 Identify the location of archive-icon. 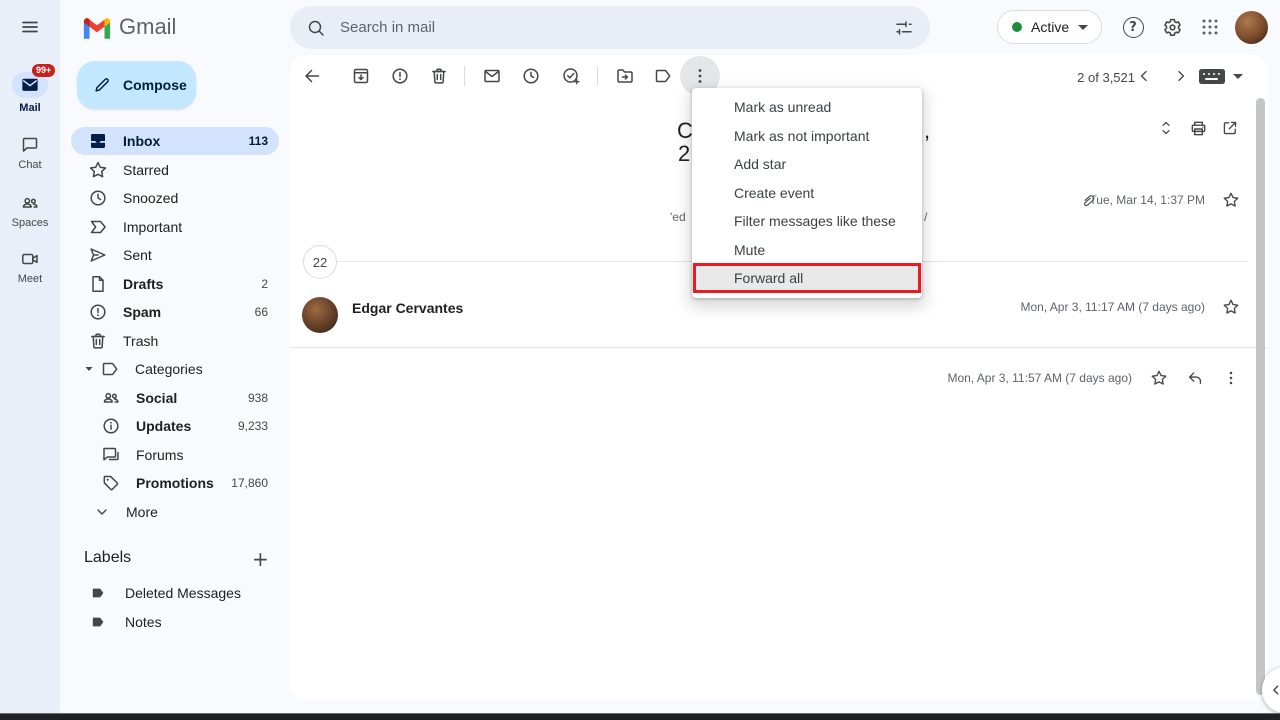
(361, 76).